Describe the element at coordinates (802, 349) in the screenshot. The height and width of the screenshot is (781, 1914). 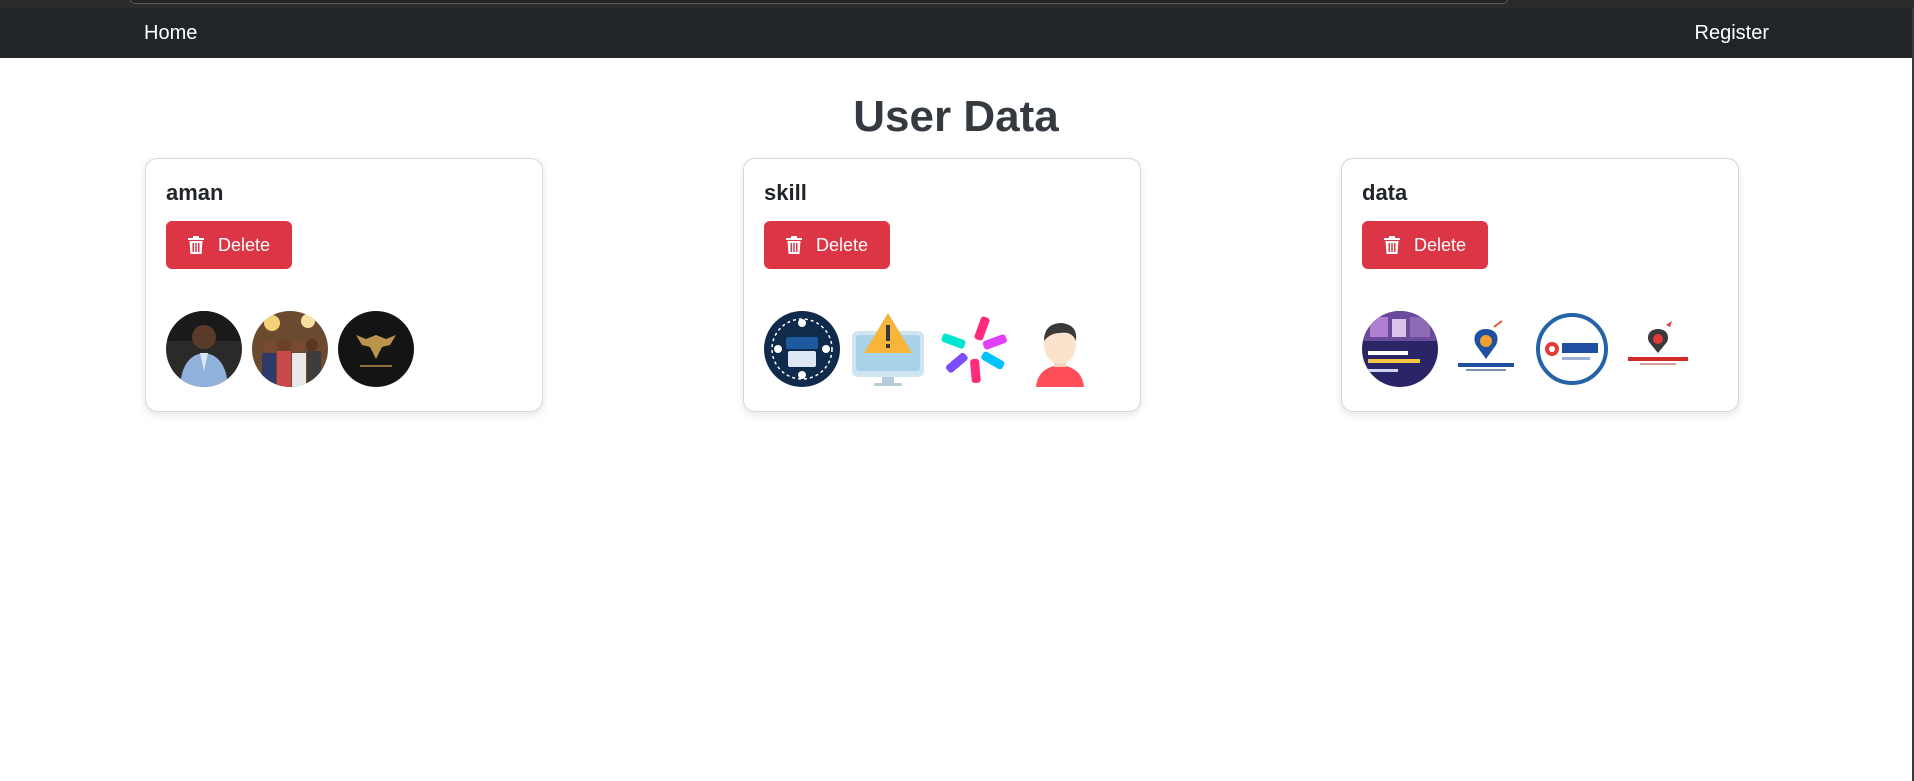
I see `web-development-image` at that location.